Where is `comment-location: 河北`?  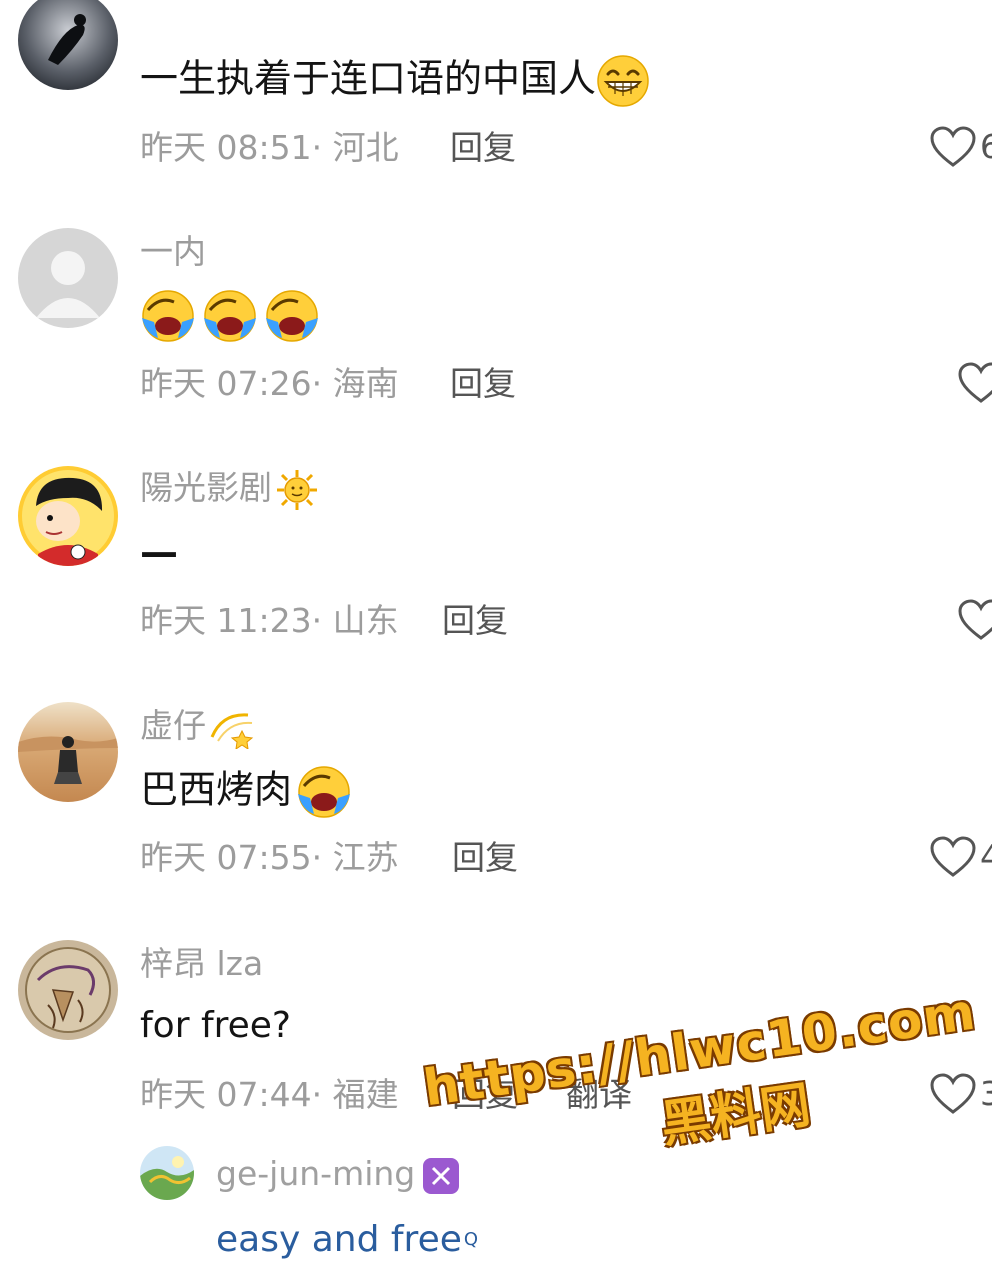 comment-location: 河北 is located at coordinates (365, 147).